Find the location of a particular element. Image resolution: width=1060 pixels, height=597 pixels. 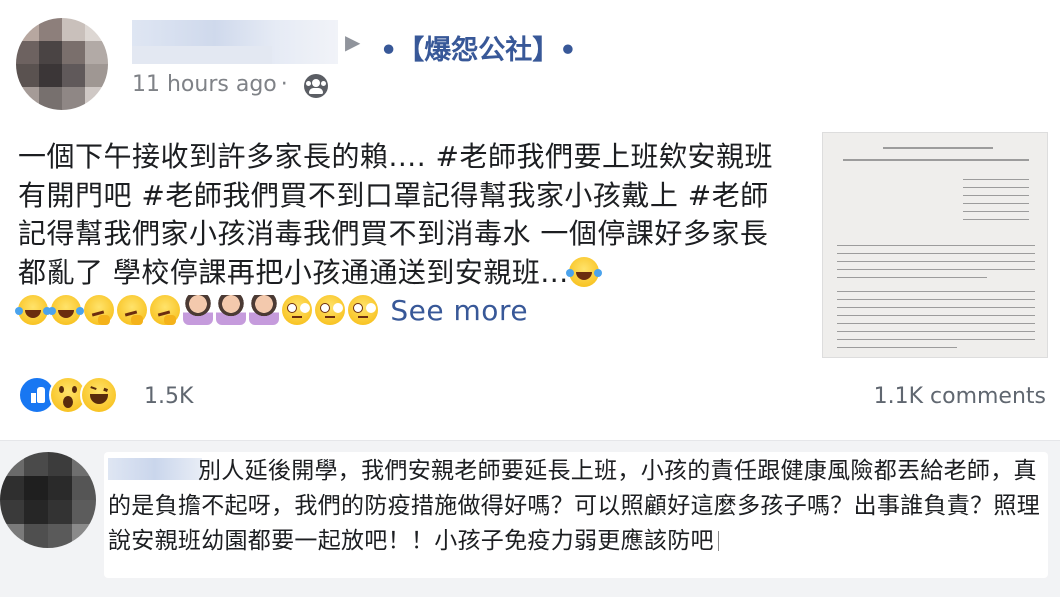

comments-count-link: 1.1K comments is located at coordinates (960, 396).